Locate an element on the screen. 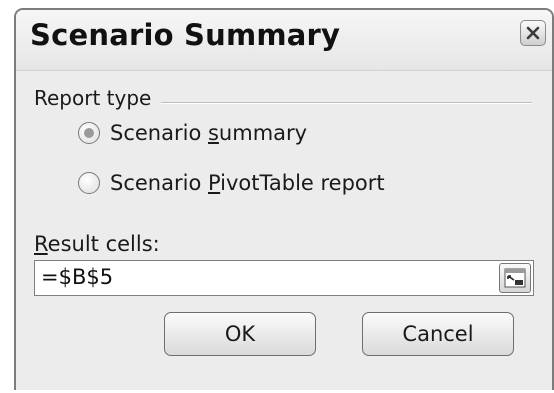 This screenshot has height=393, width=554. close-icon is located at coordinates (533, 33).